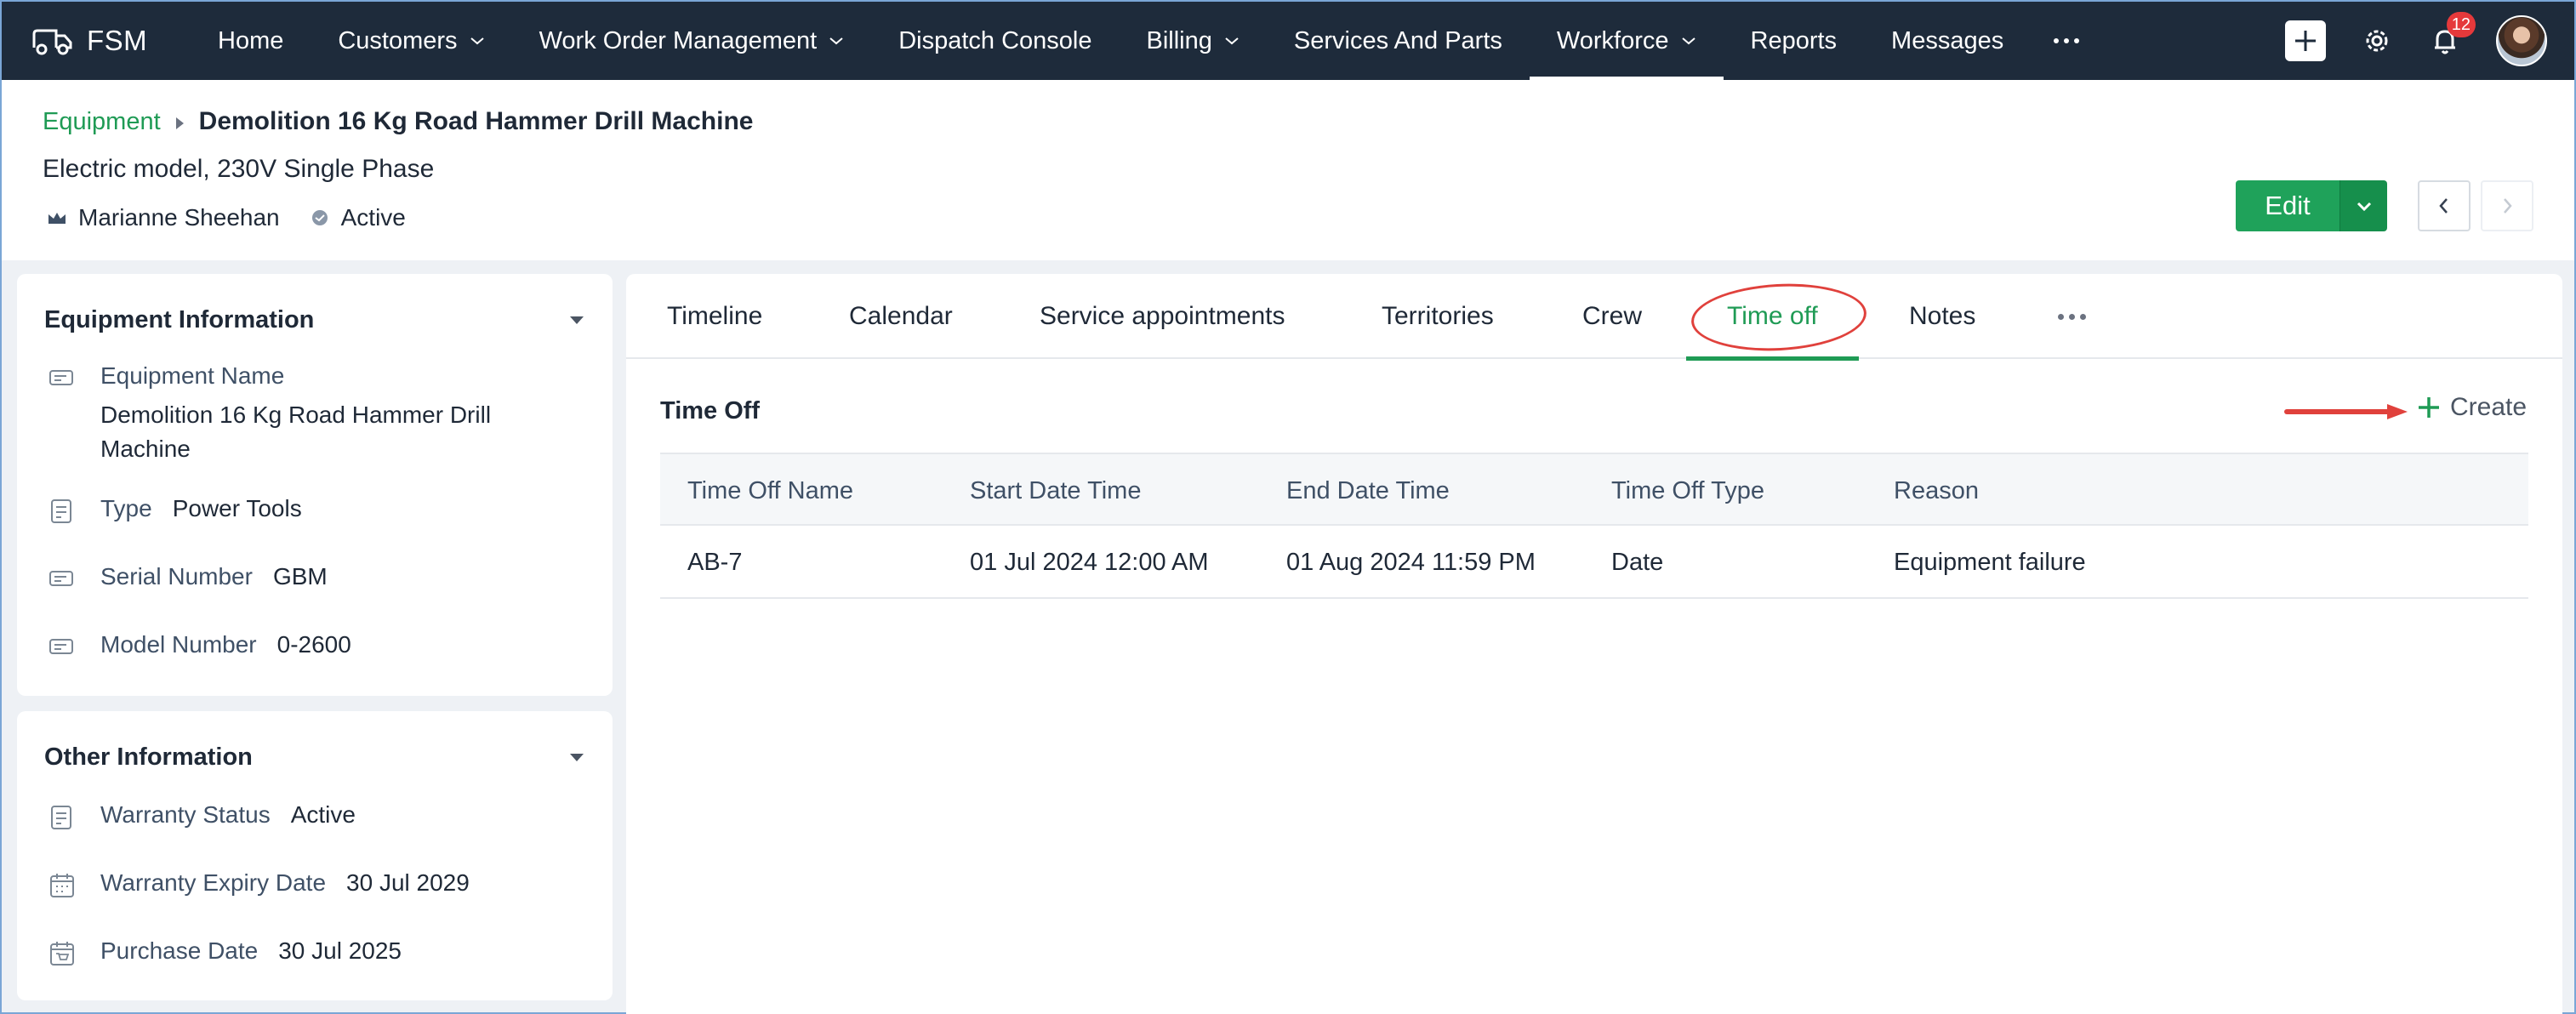 Image resolution: width=2576 pixels, height=1014 pixels. Describe the element at coordinates (710, 410) in the screenshot. I see `section-title: Time Off` at that location.